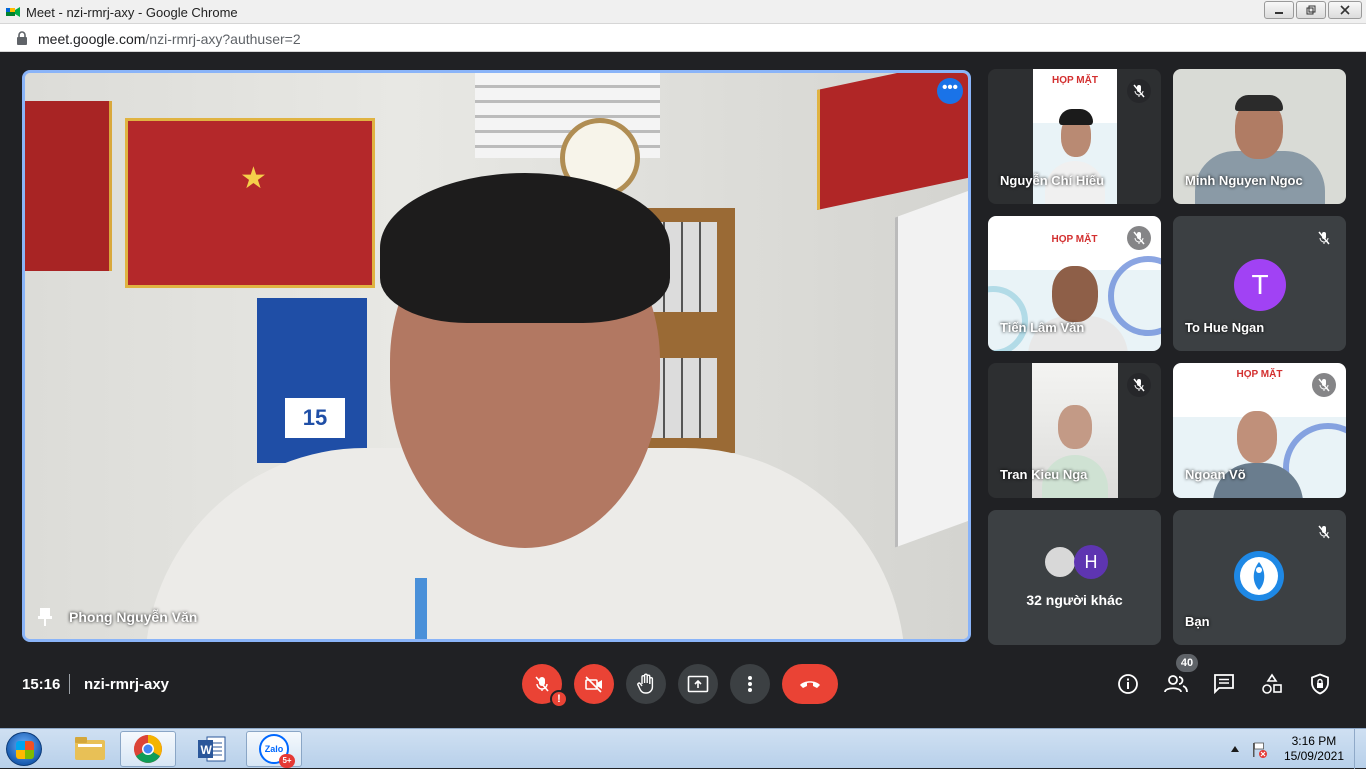 The image size is (1366, 769). I want to click on avatar: H, so click(1091, 562).